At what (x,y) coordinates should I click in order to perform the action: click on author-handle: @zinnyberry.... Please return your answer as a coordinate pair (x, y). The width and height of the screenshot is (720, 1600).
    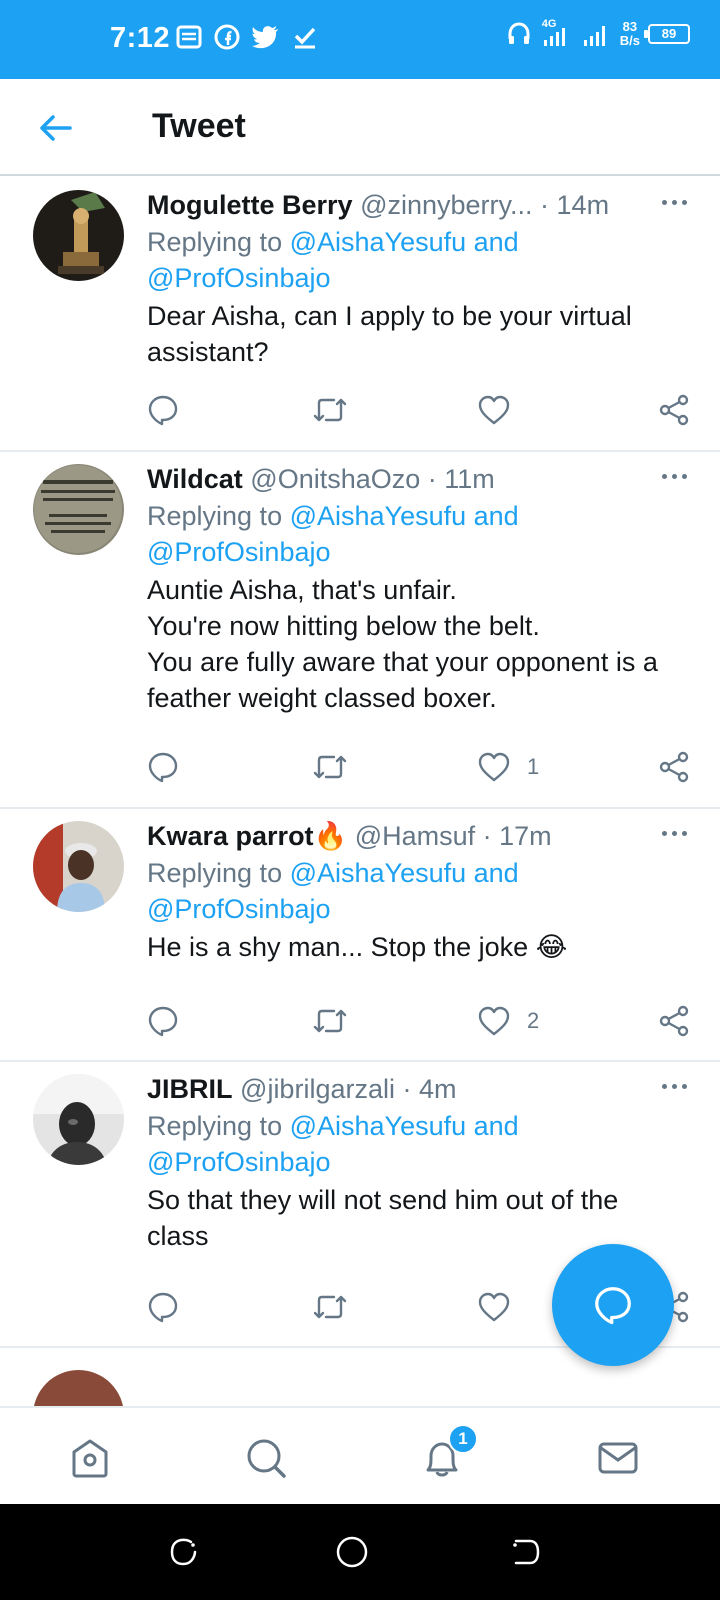
    Looking at the image, I should click on (446, 205).